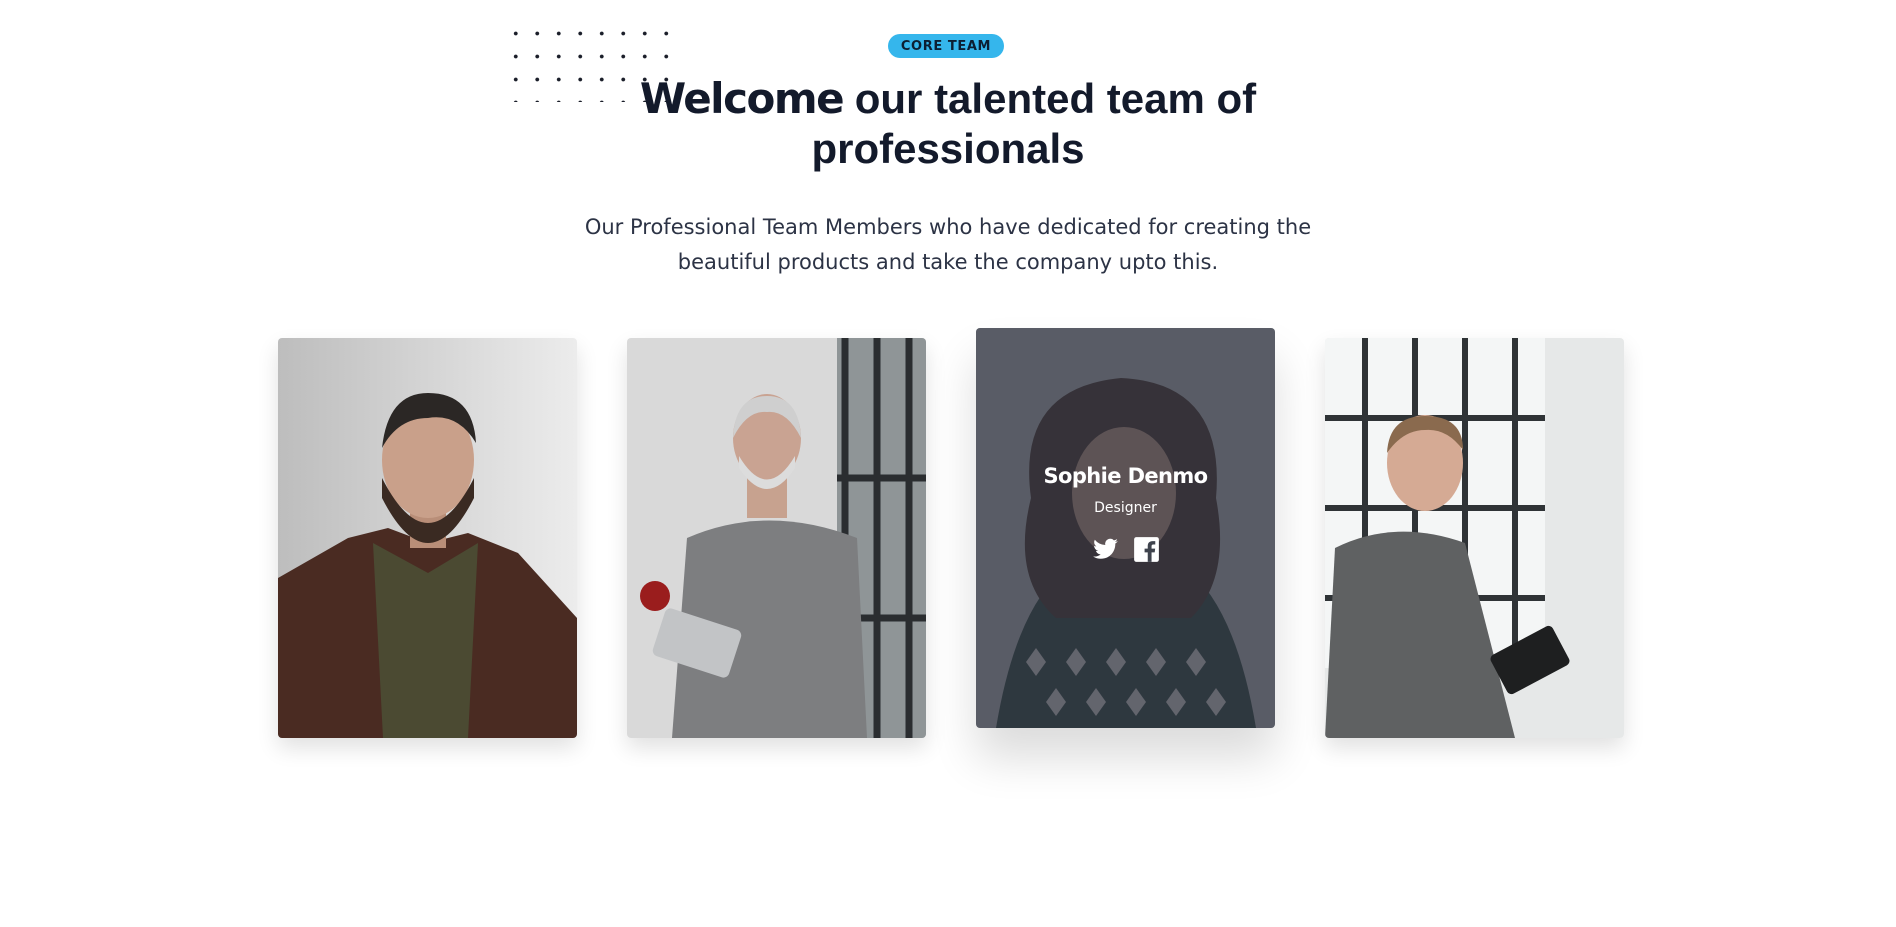  I want to click on section-badge: CORE TEAM, so click(946, 46).